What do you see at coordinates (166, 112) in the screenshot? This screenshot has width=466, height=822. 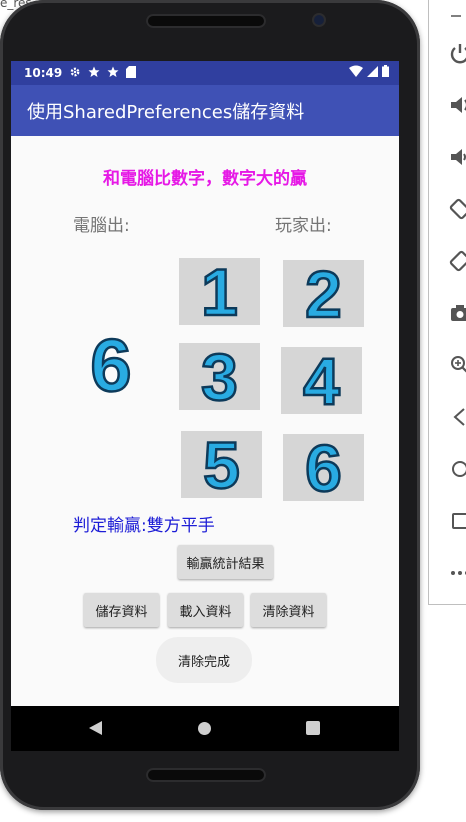 I see `app-title: 使用SharedPreferences儲存資料` at bounding box center [166, 112].